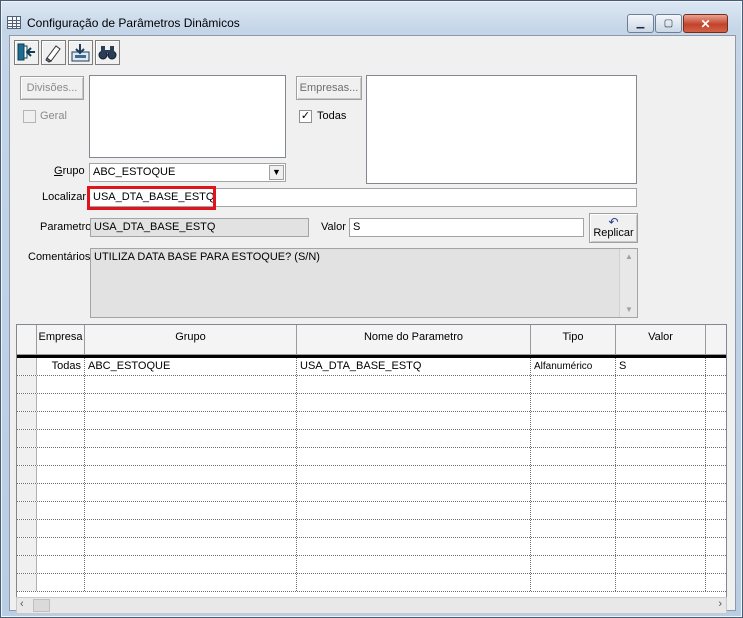 Image resolution: width=743 pixels, height=618 pixels. Describe the element at coordinates (628, 283) in the screenshot. I see `comentarios-scrollbar: ▲ ▼` at that location.